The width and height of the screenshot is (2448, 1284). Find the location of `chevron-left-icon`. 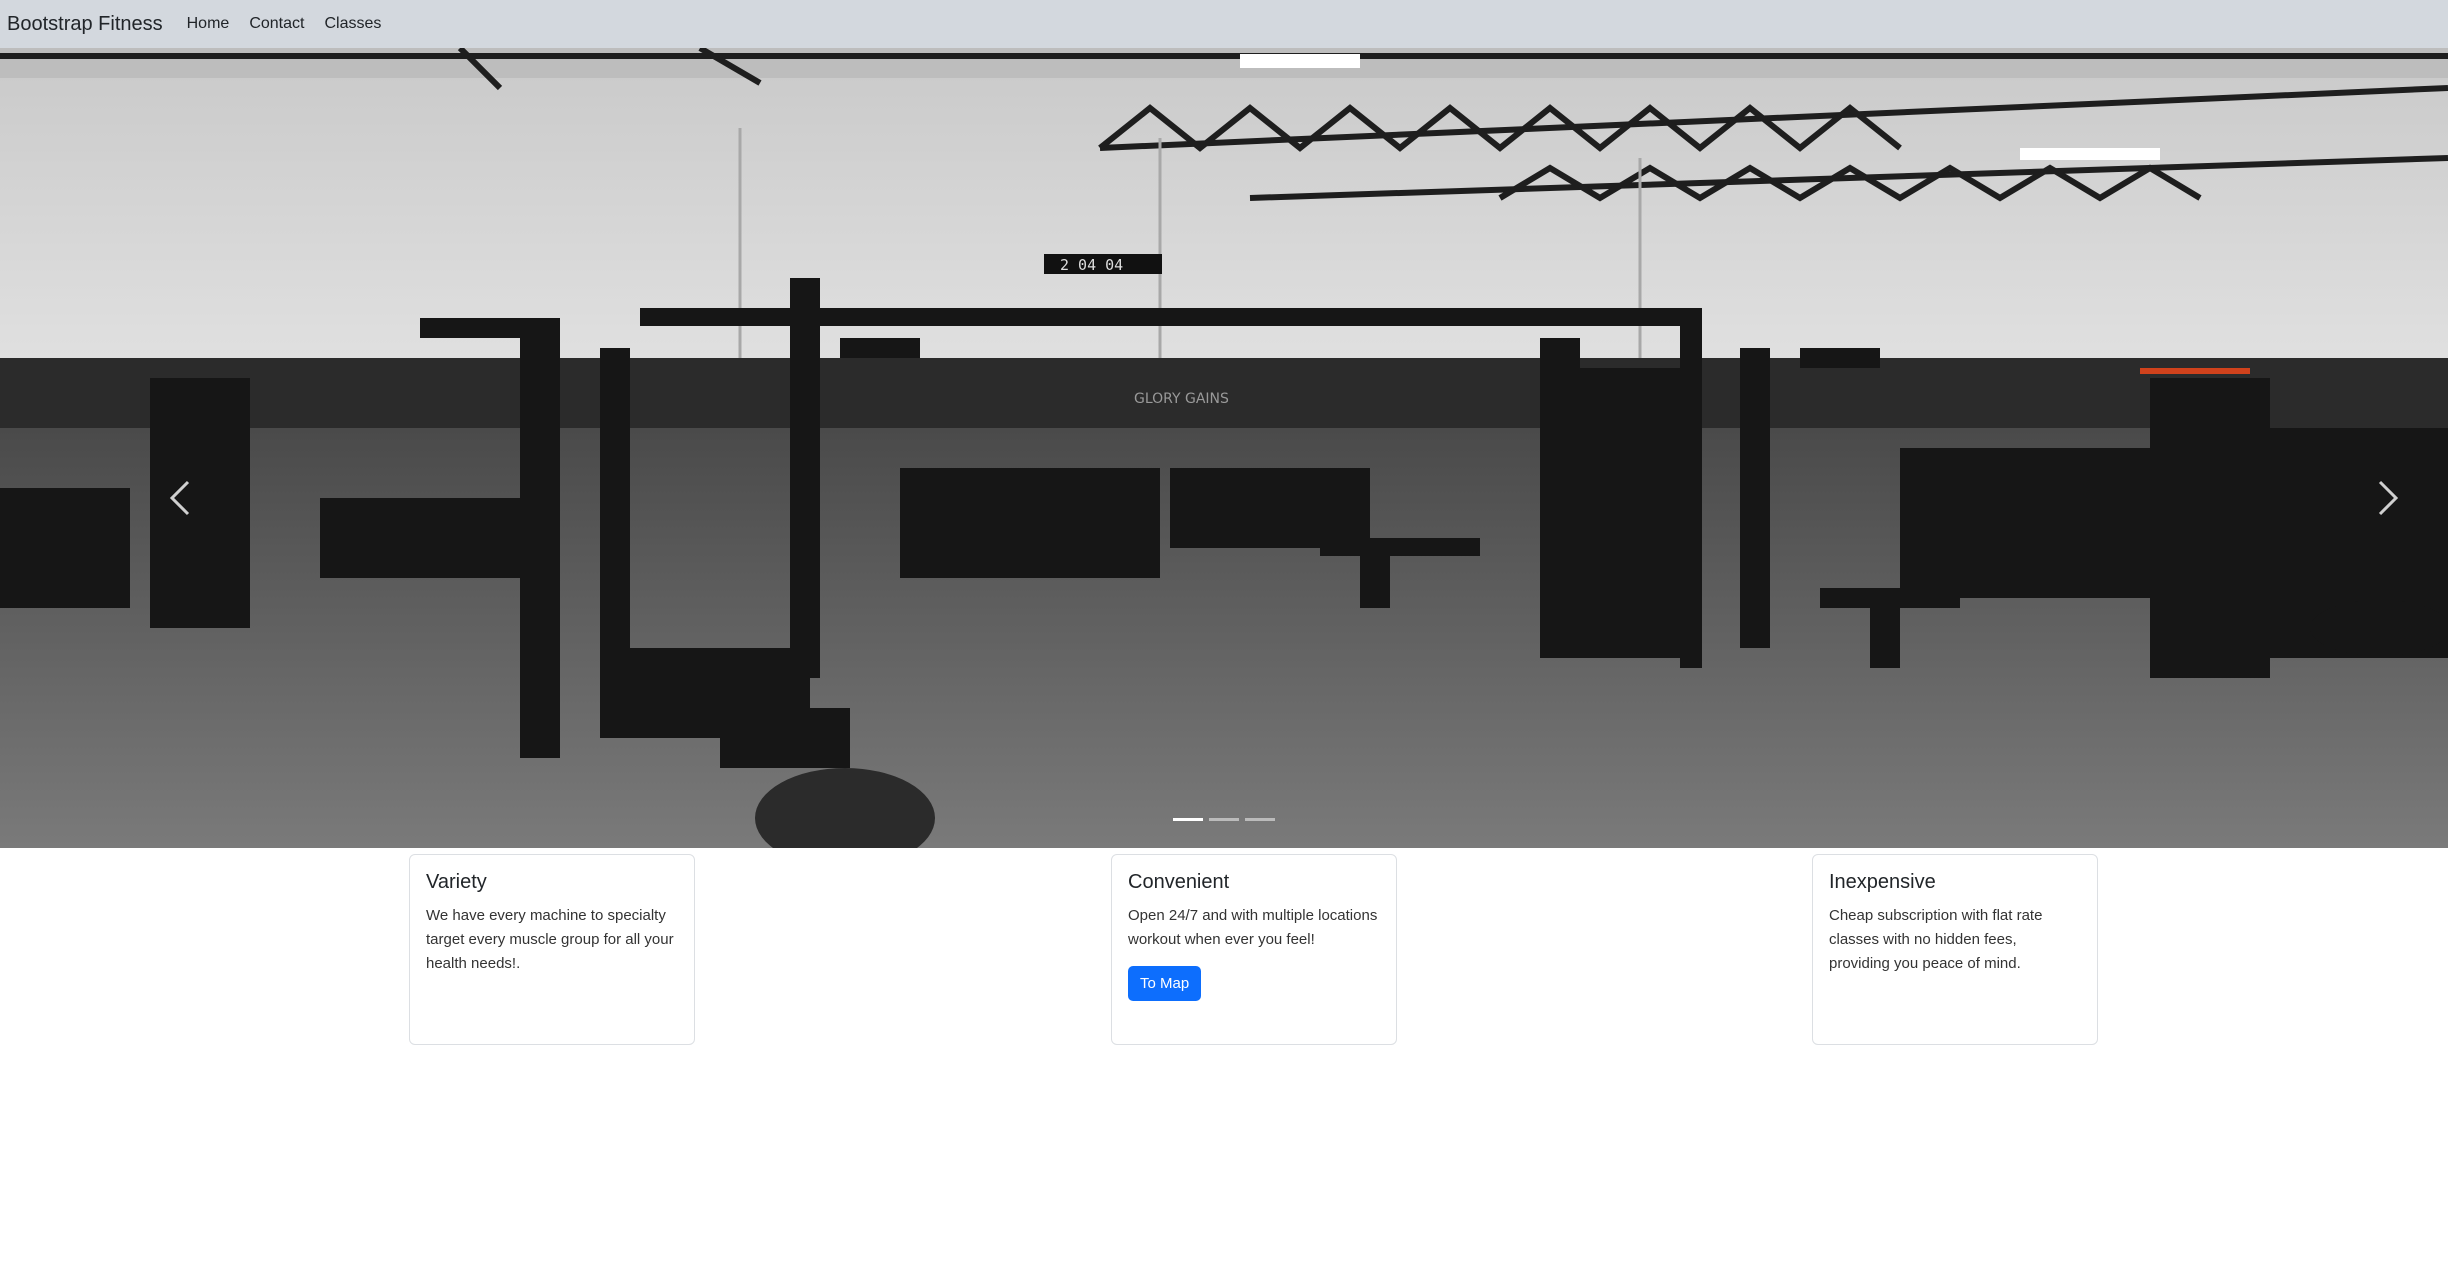

chevron-left-icon is located at coordinates (179, 498).